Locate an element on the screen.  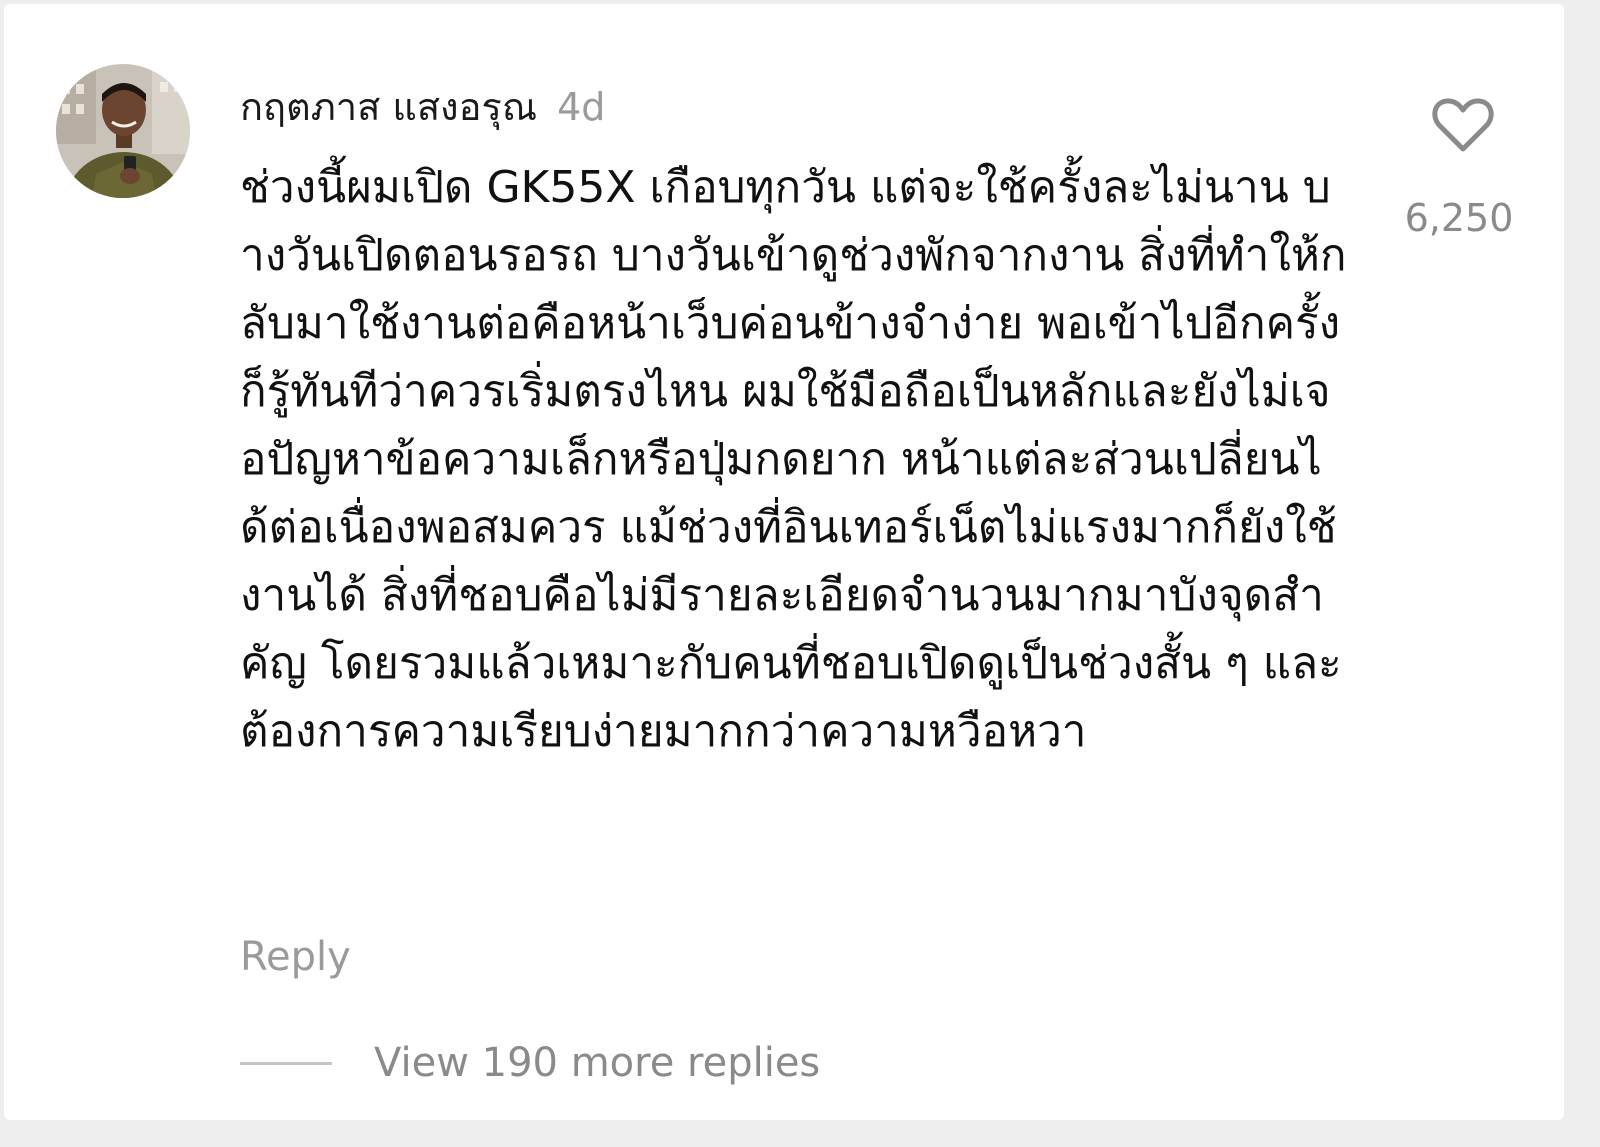
view-more-replies-button: View 190 more replies is located at coordinates (530, 1063).